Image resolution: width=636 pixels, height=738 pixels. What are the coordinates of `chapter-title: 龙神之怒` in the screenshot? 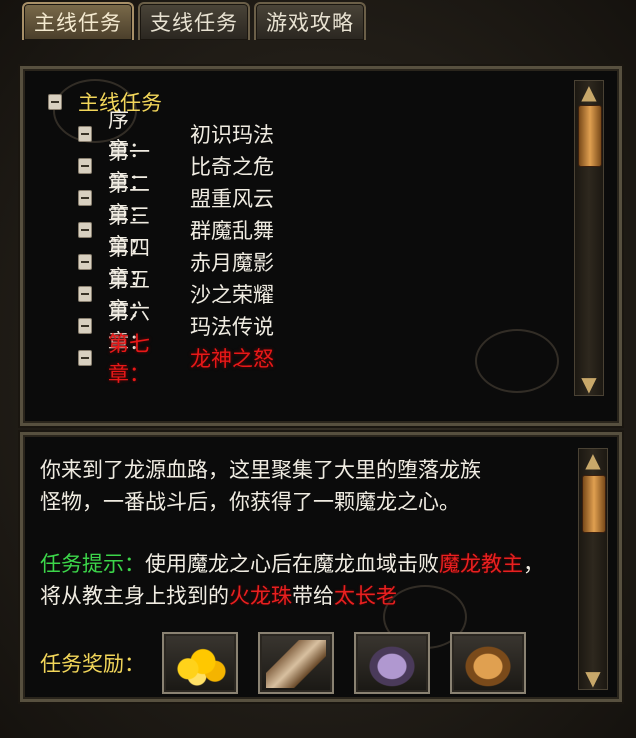 It's located at (232, 359).